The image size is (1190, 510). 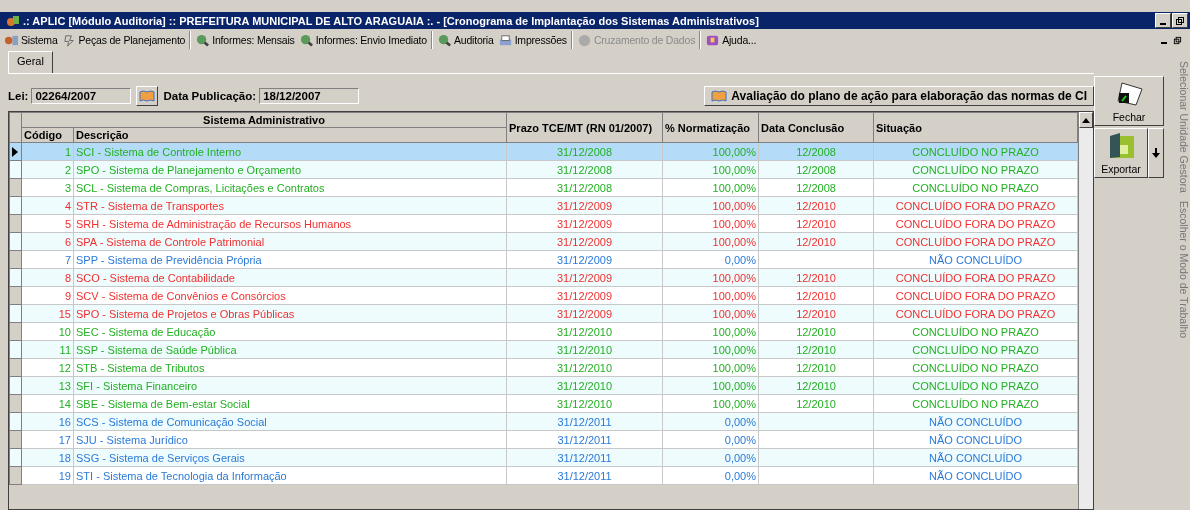 What do you see at coordinates (391, 20) in the screenshot?
I see `window-title: .: APLIC [Módulo Auditoria] :: PREFEITURA MUNICIPAL DE ALTO ARAGUAIA :. - [Cronograma de Implantação dos Sistemas Administrativos]` at bounding box center [391, 20].